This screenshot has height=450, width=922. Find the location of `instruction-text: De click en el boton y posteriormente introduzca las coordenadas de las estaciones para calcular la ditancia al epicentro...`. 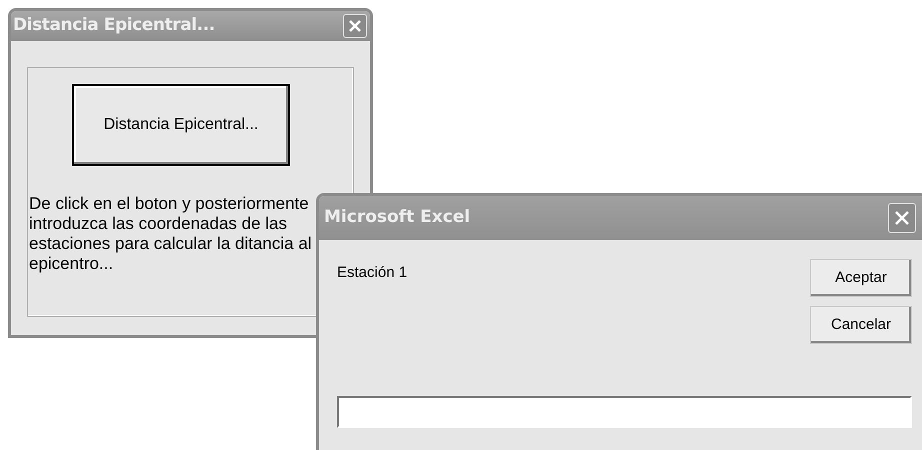

instruction-text: De click en el boton y posteriormente introduzca las coordenadas de las estaciones para calcular la ditancia al epicentro... is located at coordinates (171, 234).